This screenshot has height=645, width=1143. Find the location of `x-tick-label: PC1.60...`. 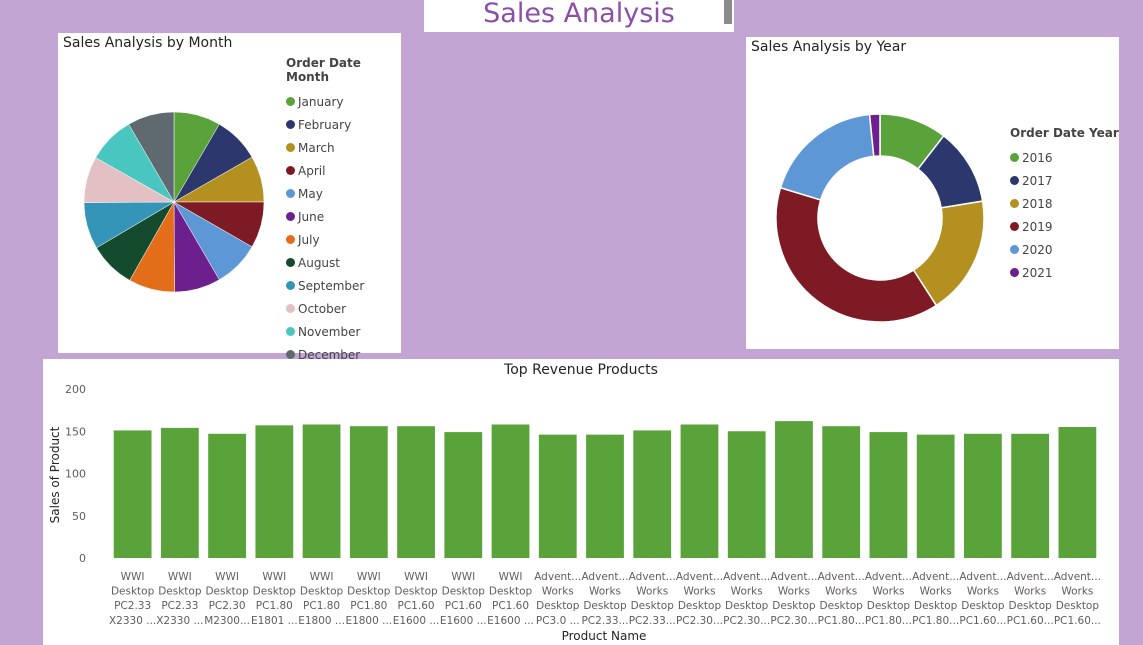

x-tick-label: PC1.60... is located at coordinates (1077, 621).